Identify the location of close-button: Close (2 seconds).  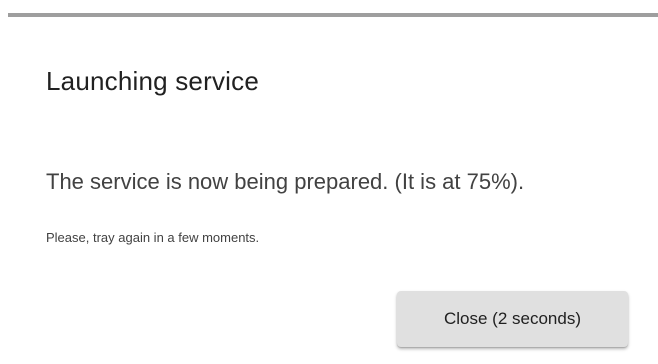
(512, 319).